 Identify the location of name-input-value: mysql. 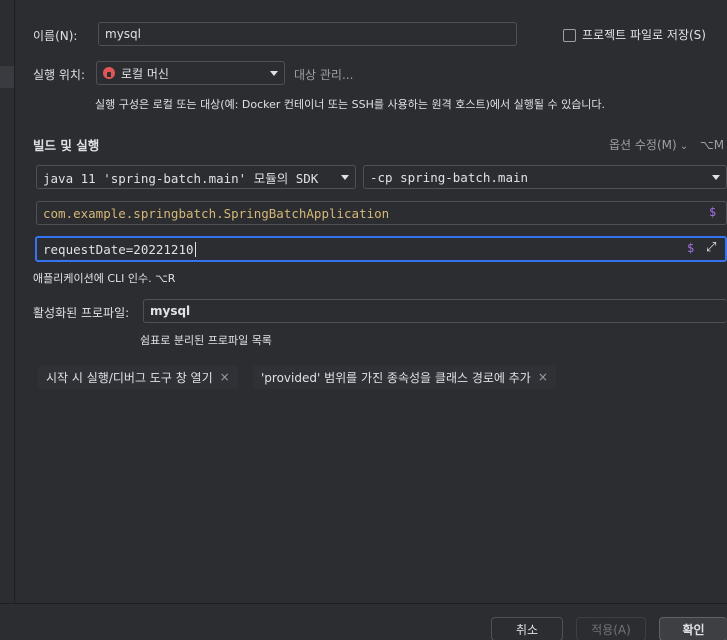
(123, 34).